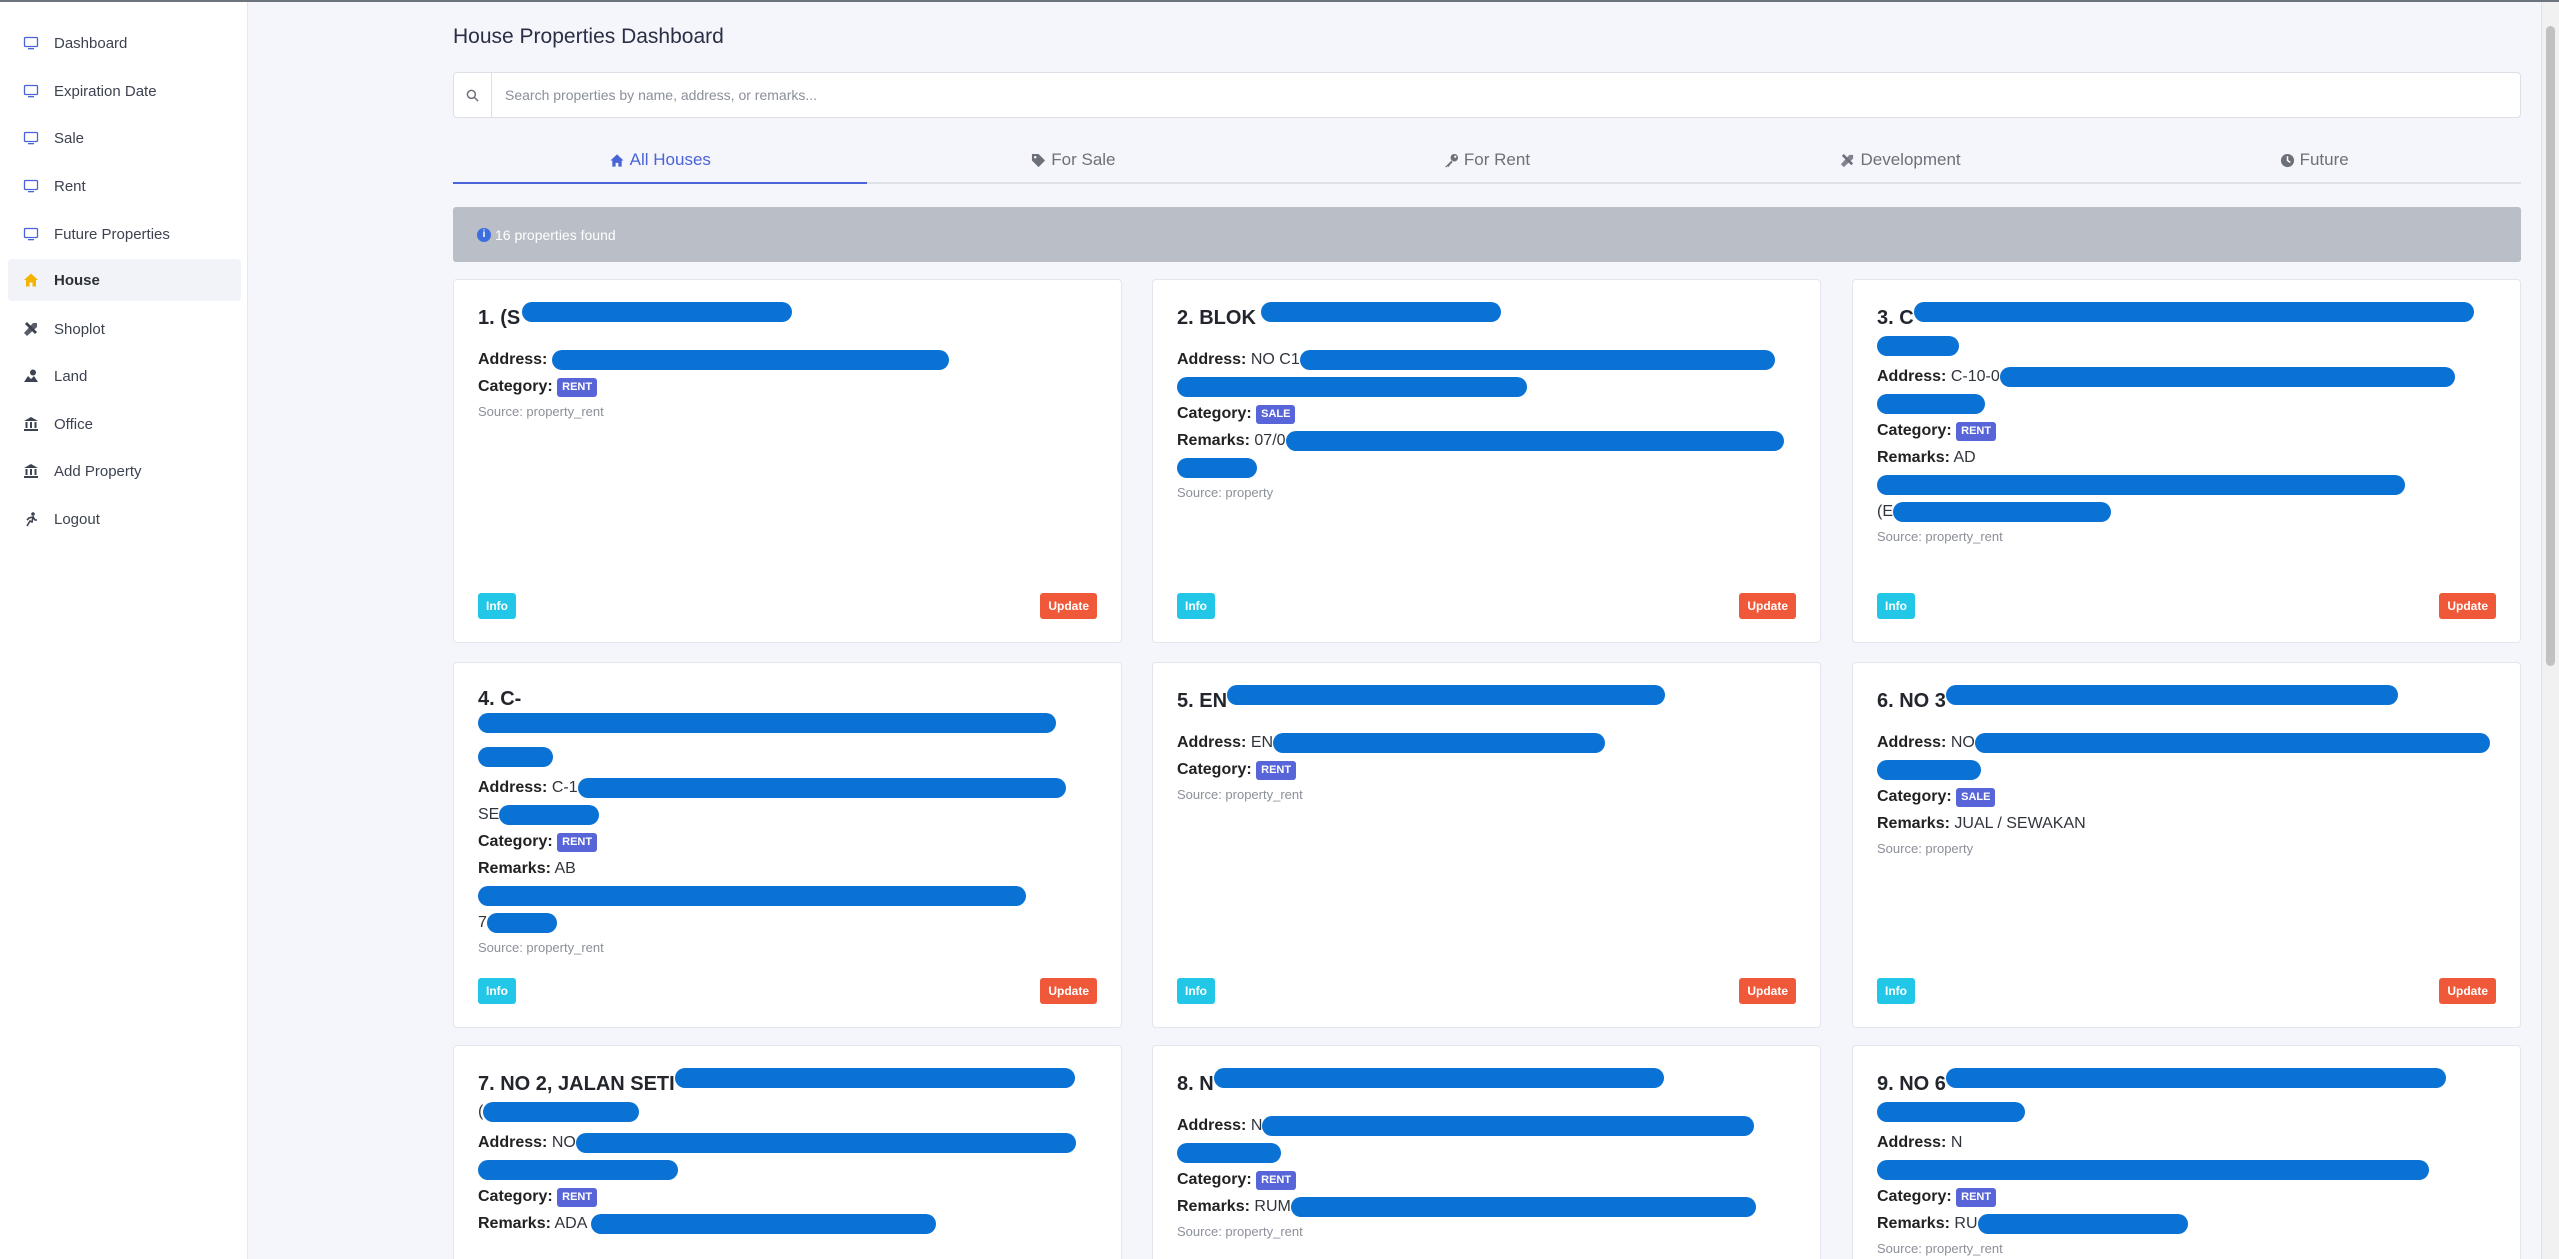  Describe the element at coordinates (124, 186) in the screenshot. I see `sidebar-item-rent: Rent` at that location.